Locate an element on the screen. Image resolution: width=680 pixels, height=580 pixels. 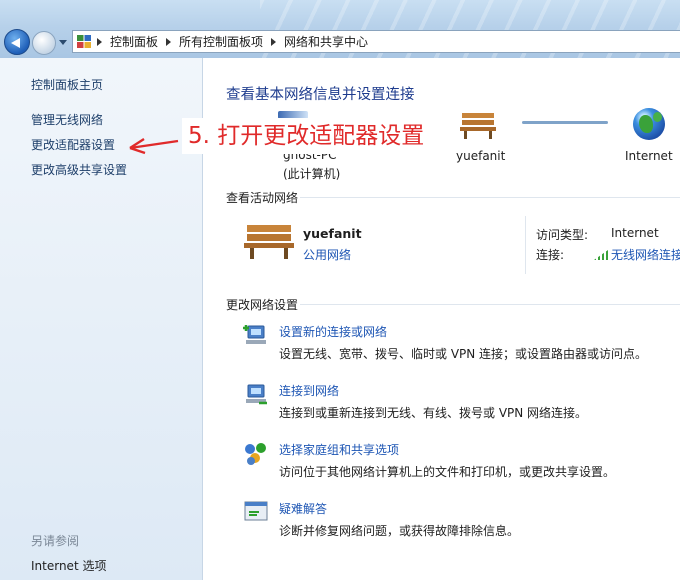
address-bar: 控制面板 所有控制面板项 网络和共享中心 is located at coordinates (376, 41).